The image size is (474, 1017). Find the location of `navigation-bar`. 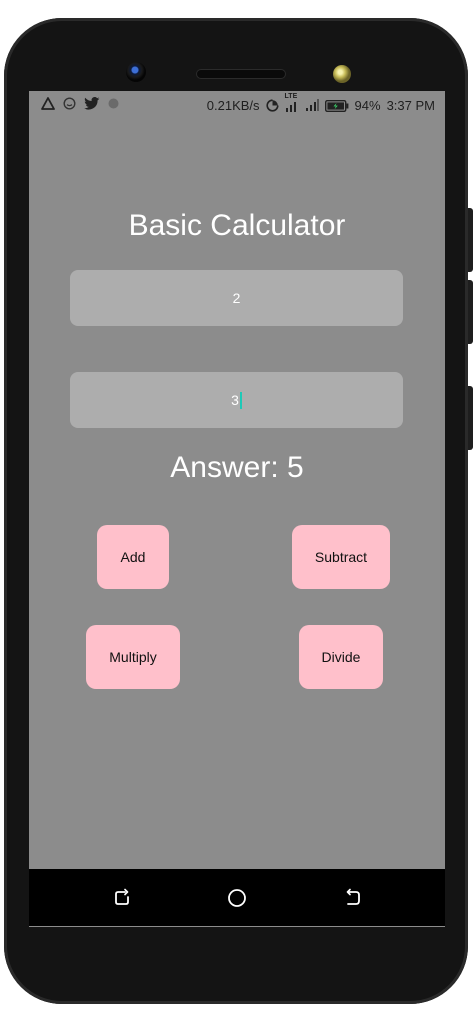

navigation-bar is located at coordinates (237, 897).